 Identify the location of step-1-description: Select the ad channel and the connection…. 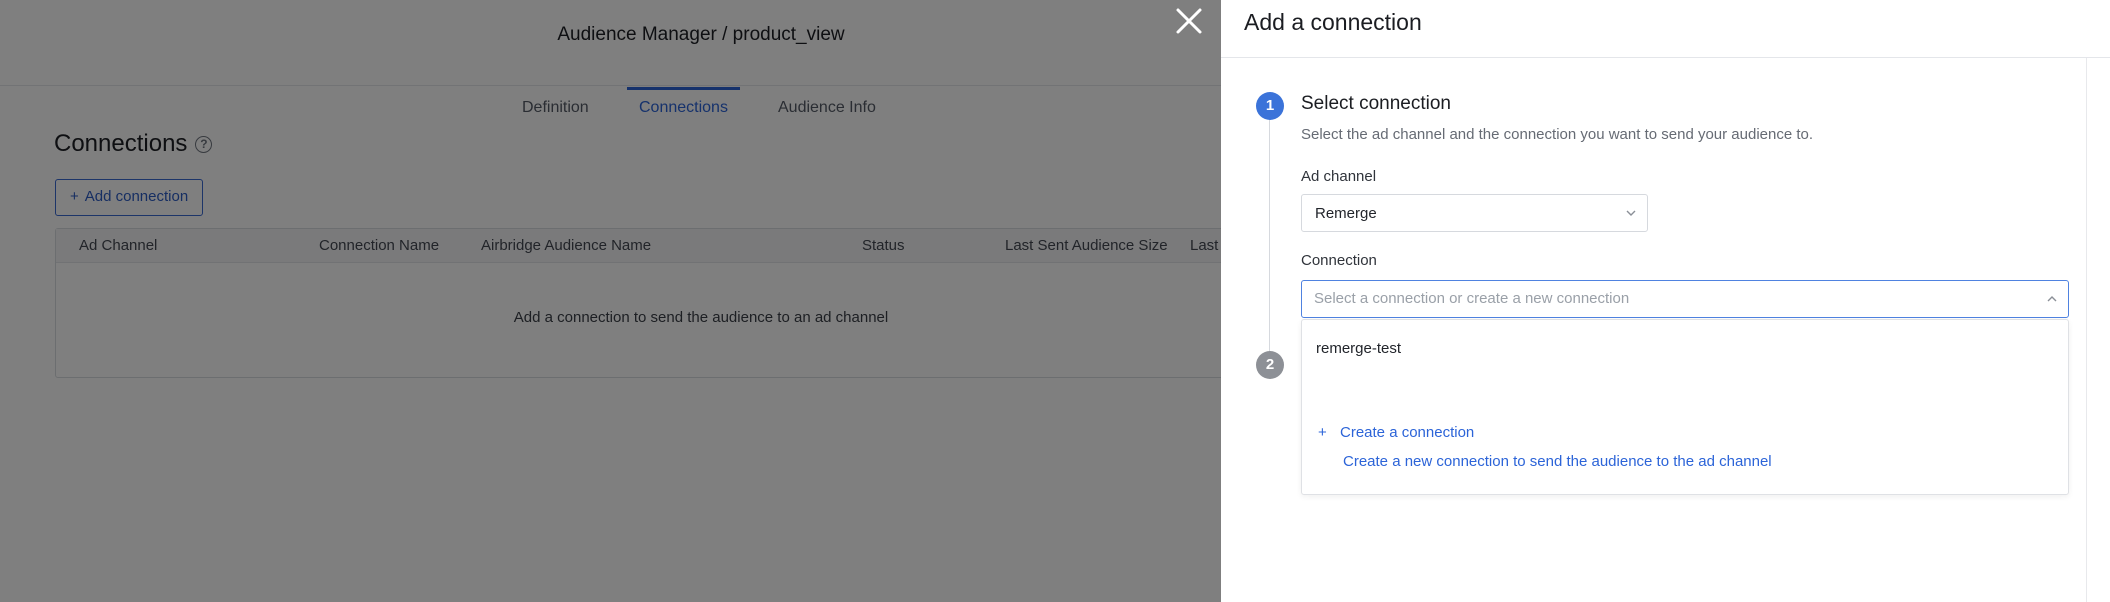
(1557, 134).